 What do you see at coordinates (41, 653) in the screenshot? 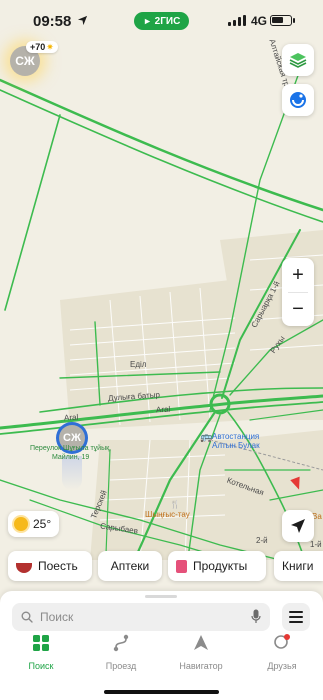
I see `nav-tab-search: Поиск` at bounding box center [41, 653].